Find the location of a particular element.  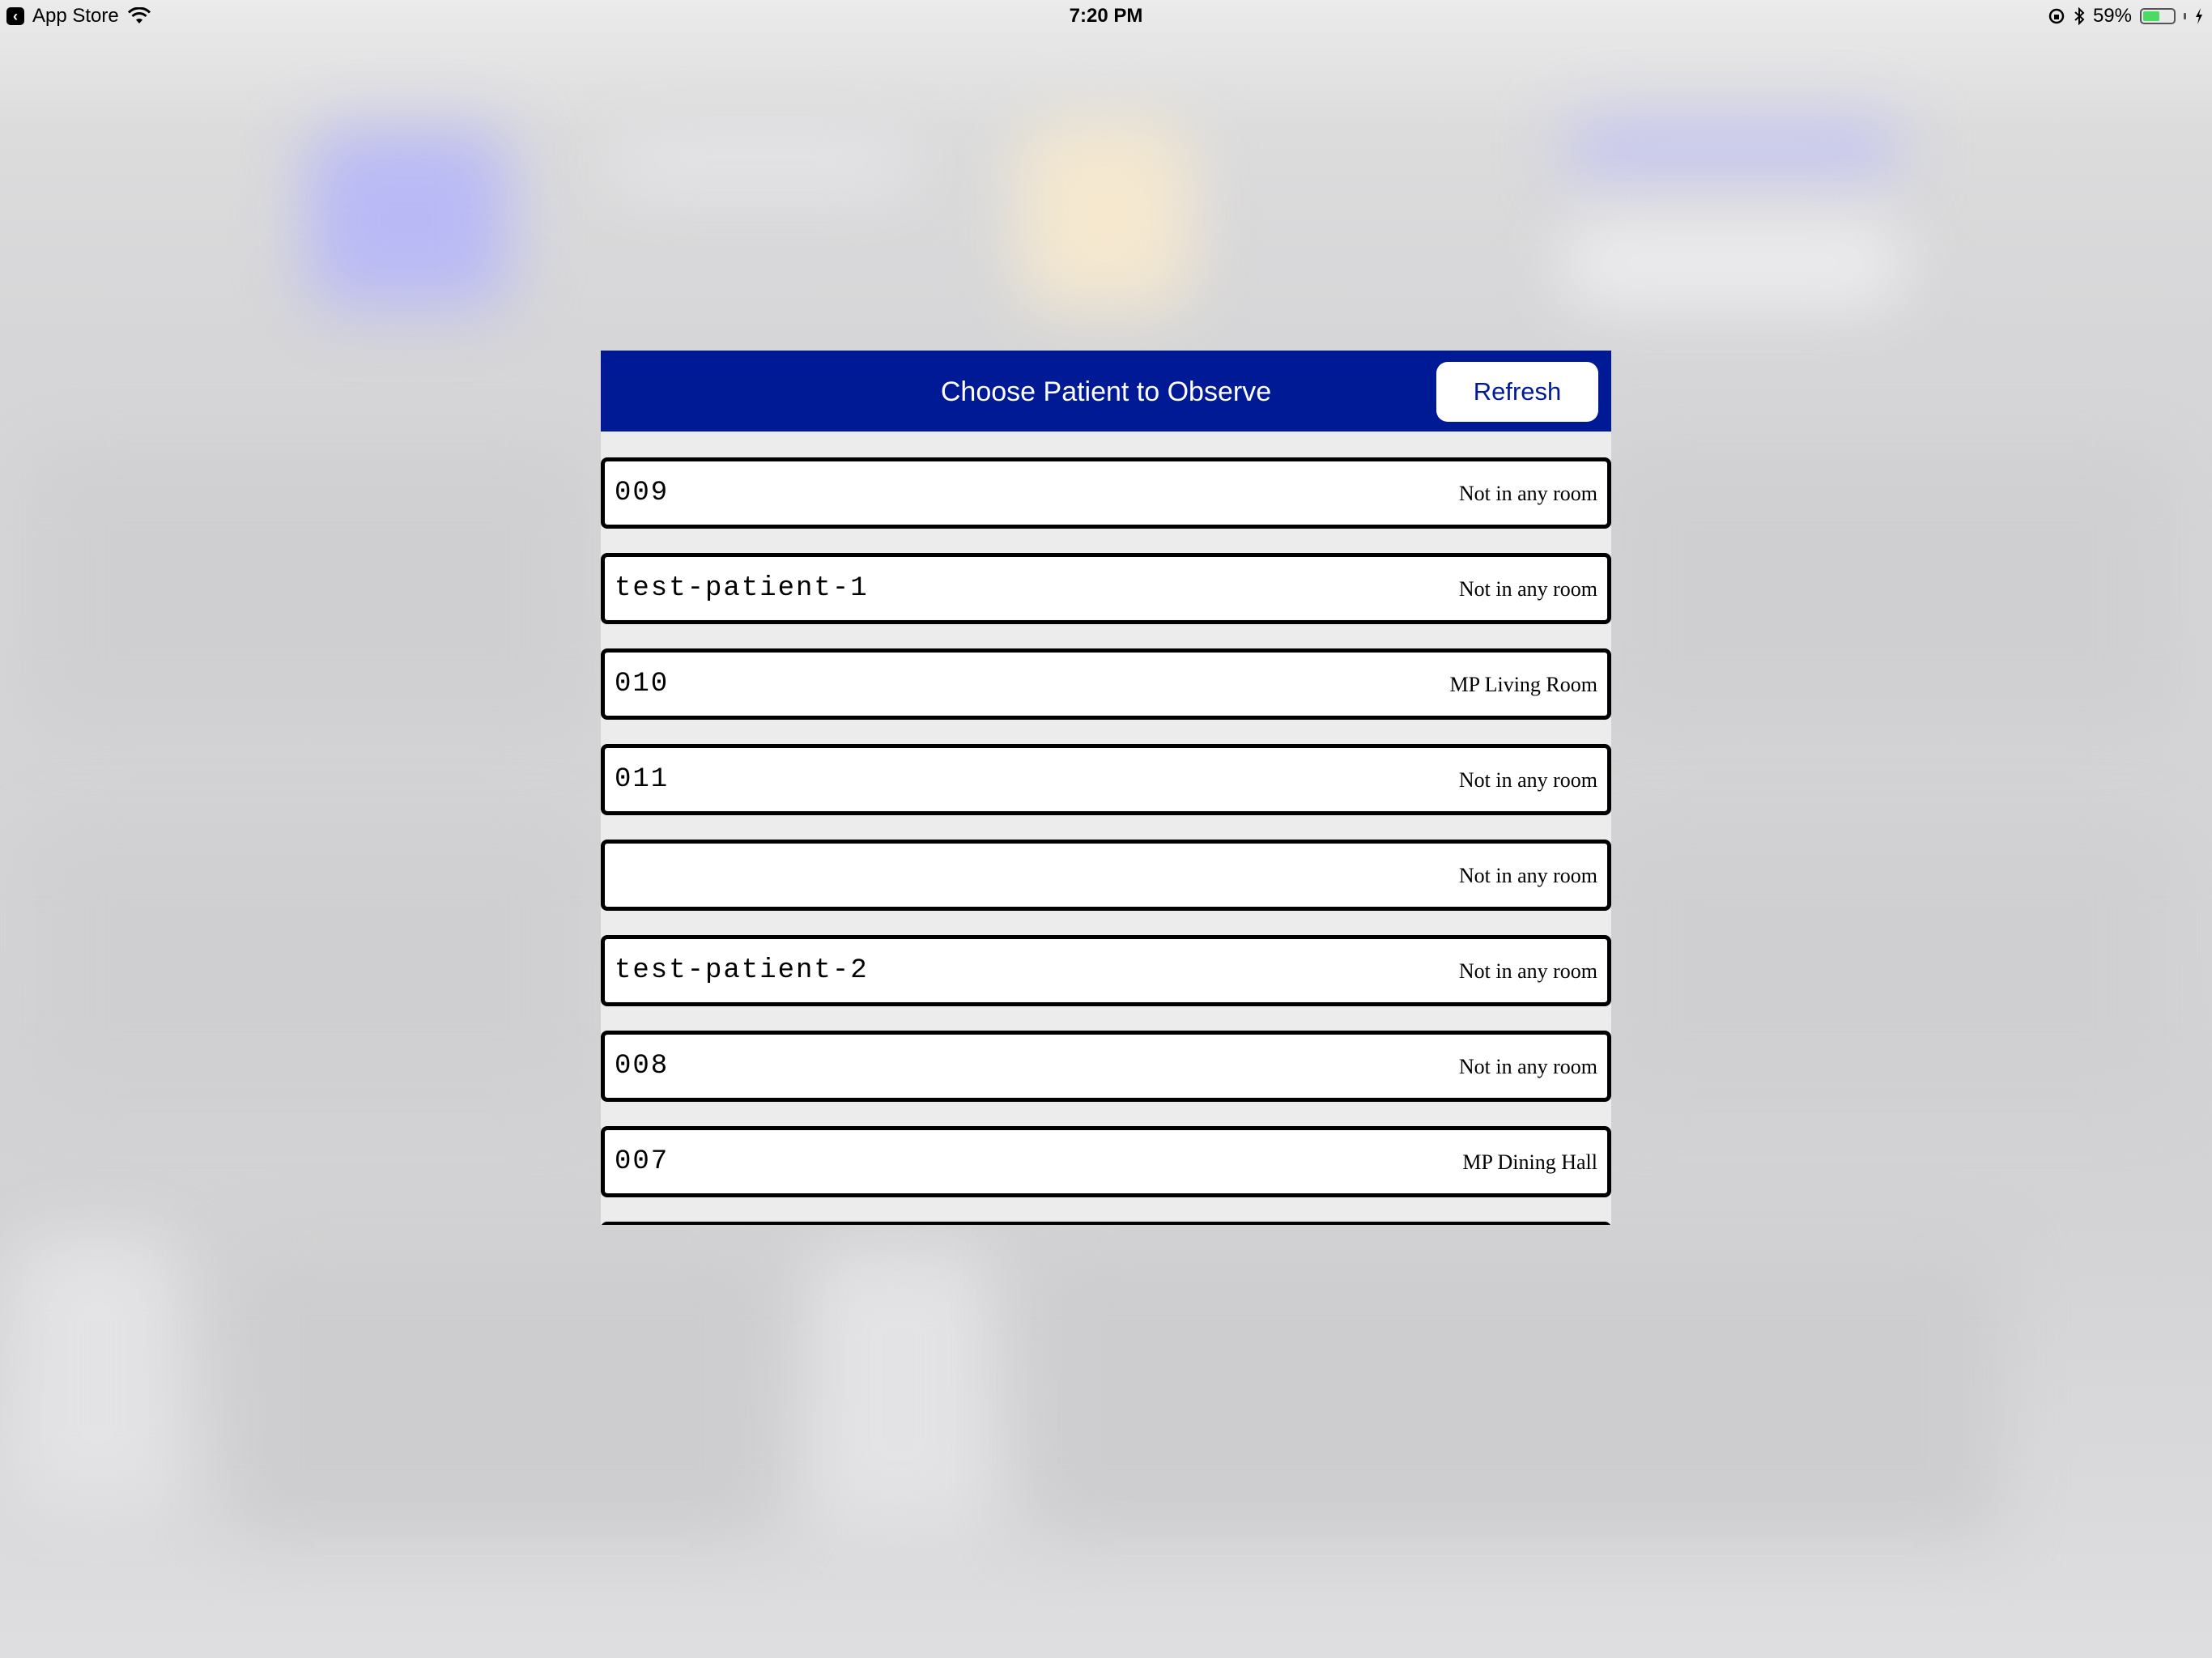

patient-id: 009 is located at coordinates (643, 493).